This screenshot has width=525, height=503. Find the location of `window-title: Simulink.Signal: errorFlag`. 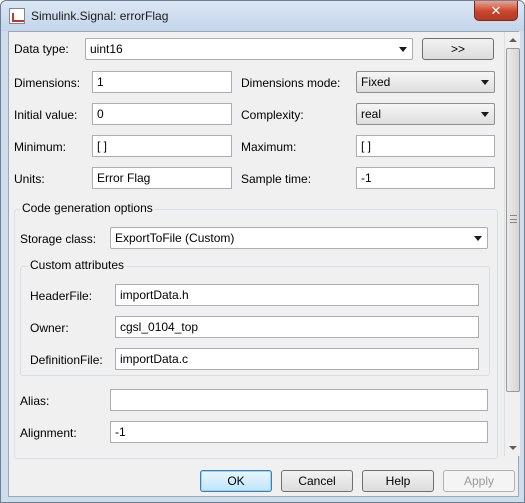

window-title: Simulink.Signal: errorFlag is located at coordinates (100, 16).